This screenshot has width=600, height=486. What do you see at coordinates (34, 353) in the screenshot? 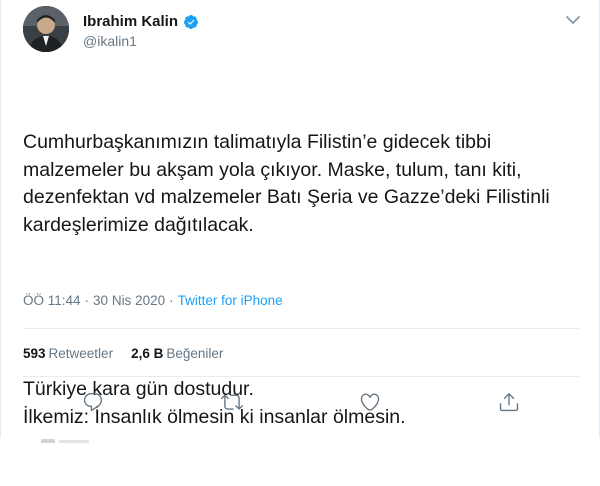
I see `retweets-count: 593` at bounding box center [34, 353].